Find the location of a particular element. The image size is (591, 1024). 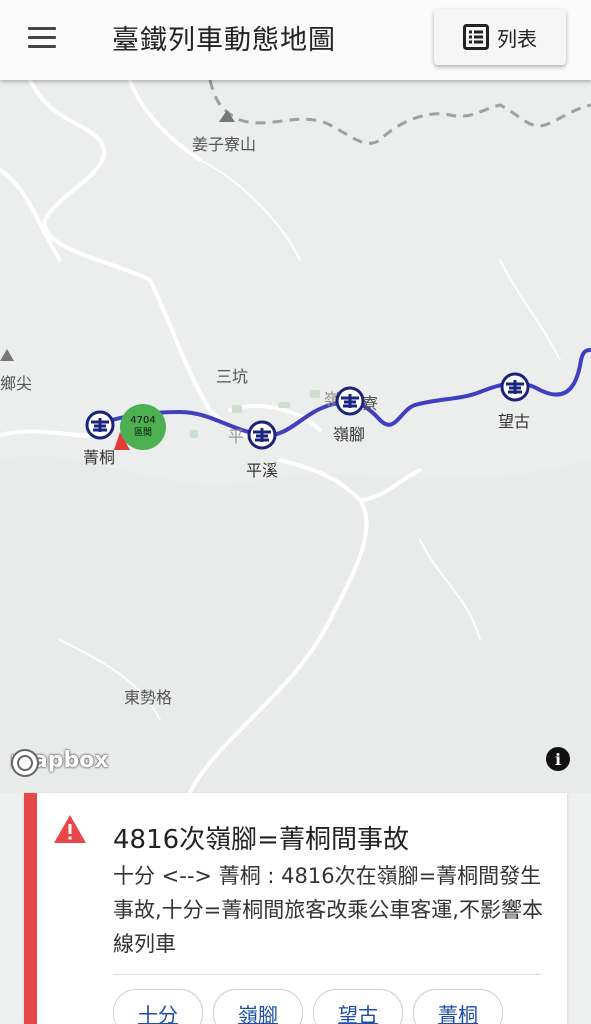

mapbox-logo-icon is located at coordinates (25, 763).